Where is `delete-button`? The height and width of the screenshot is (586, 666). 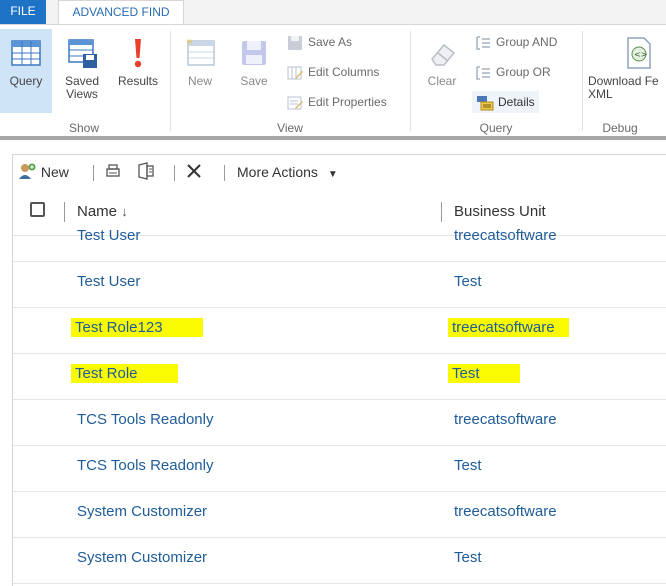 delete-button is located at coordinates (194, 172).